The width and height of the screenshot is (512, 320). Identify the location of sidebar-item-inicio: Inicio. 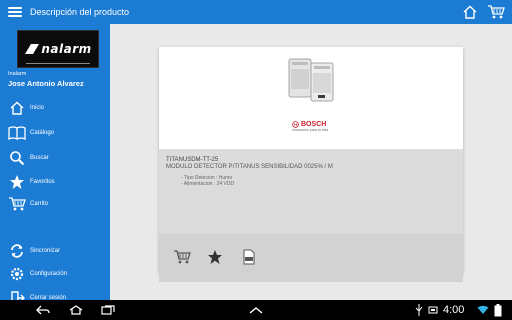
(55, 108).